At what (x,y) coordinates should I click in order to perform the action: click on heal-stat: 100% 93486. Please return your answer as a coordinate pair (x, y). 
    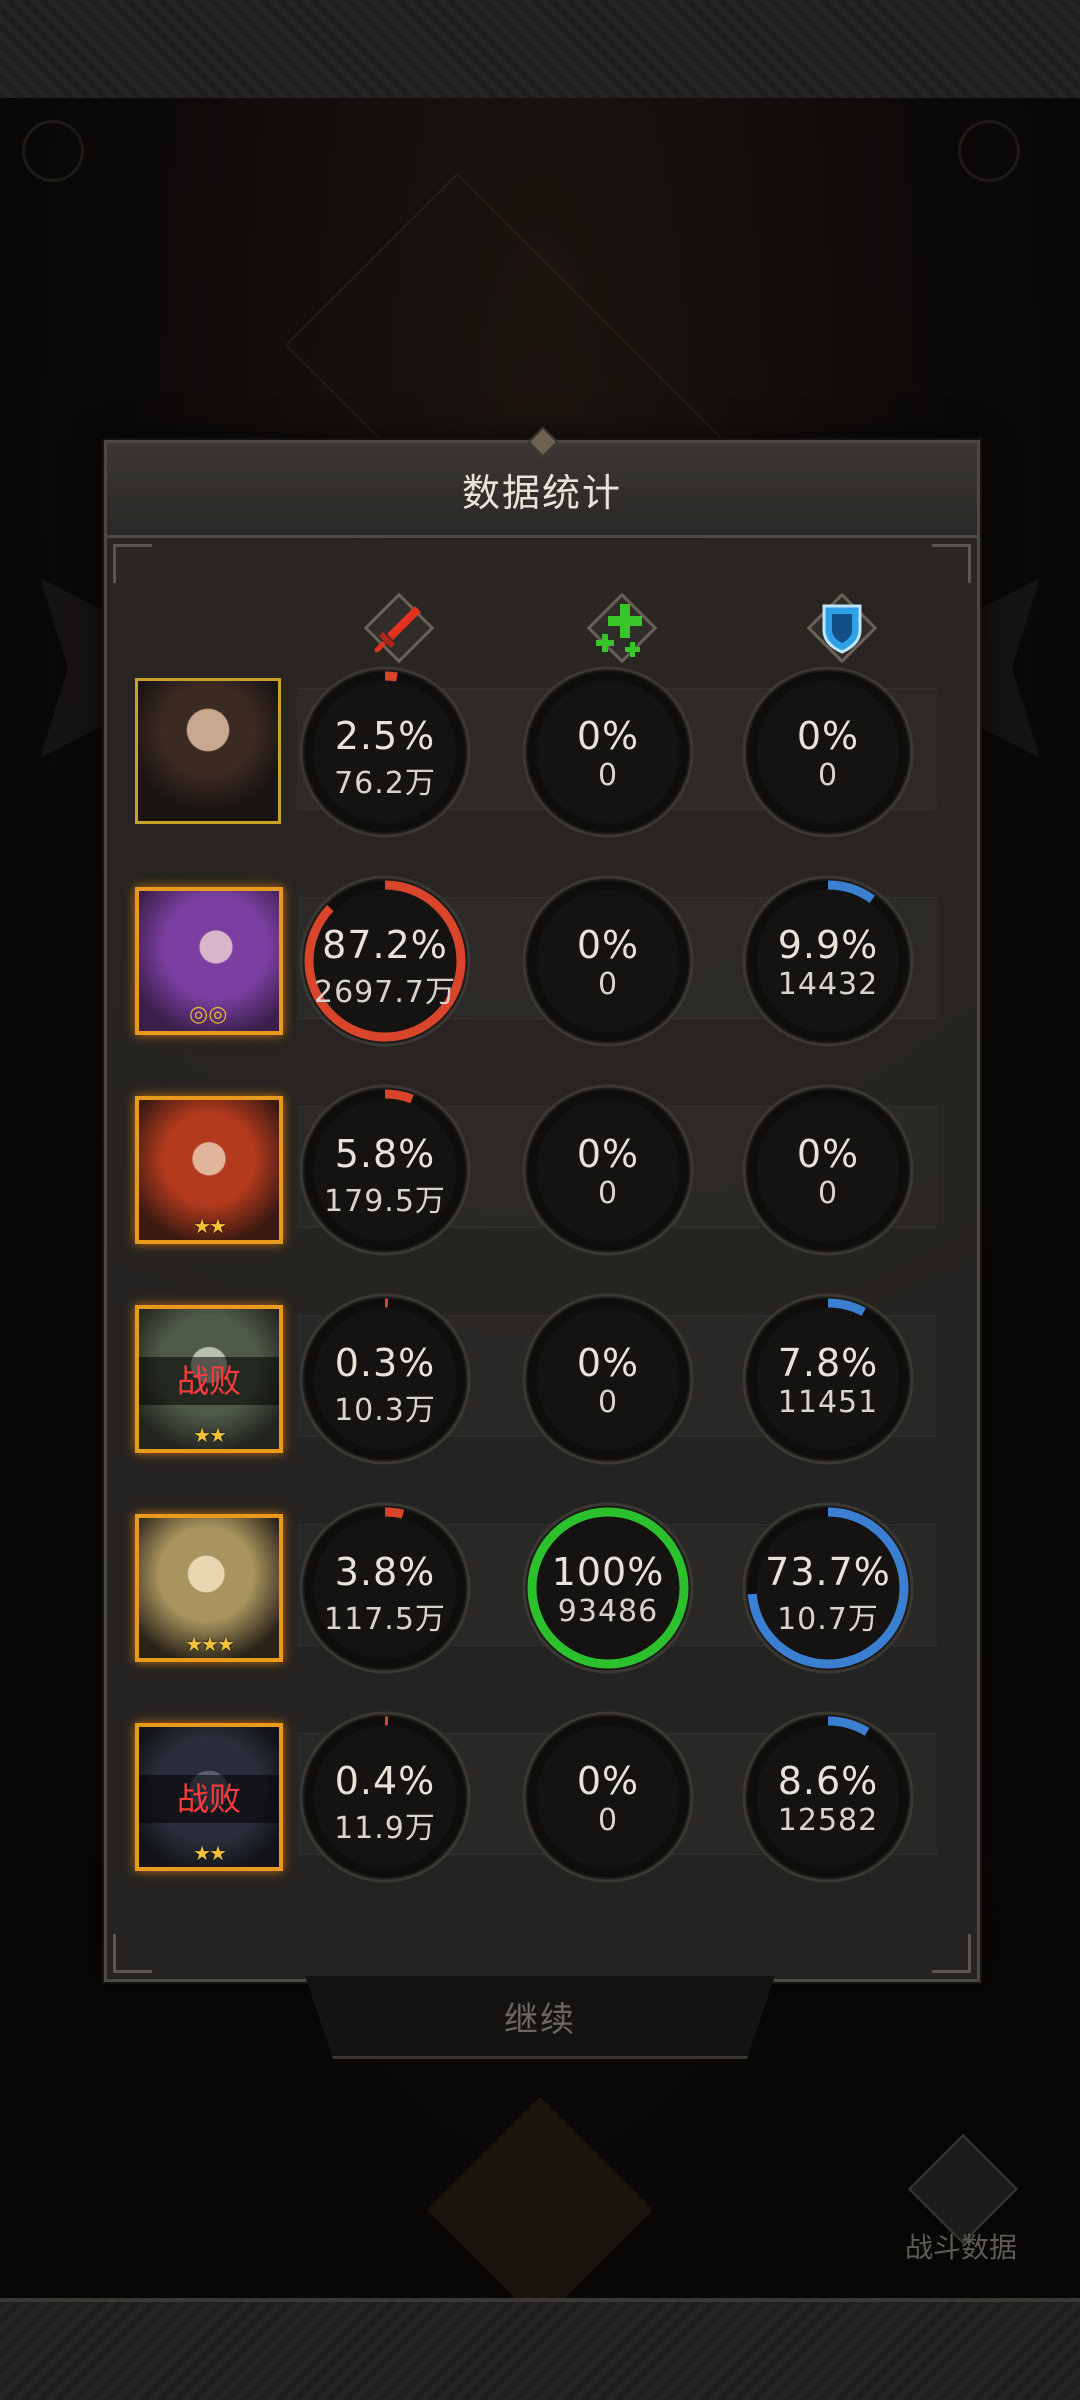
    Looking at the image, I should click on (608, 1588).